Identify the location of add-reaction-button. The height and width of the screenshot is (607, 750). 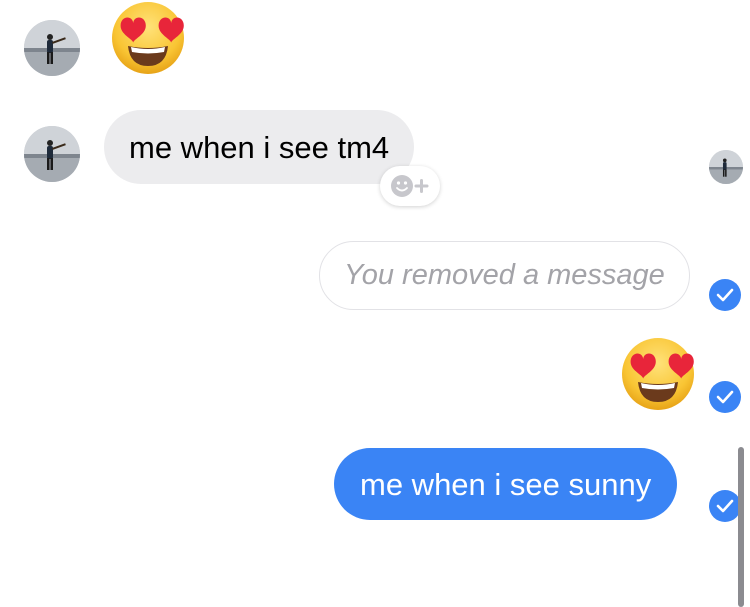
(410, 186).